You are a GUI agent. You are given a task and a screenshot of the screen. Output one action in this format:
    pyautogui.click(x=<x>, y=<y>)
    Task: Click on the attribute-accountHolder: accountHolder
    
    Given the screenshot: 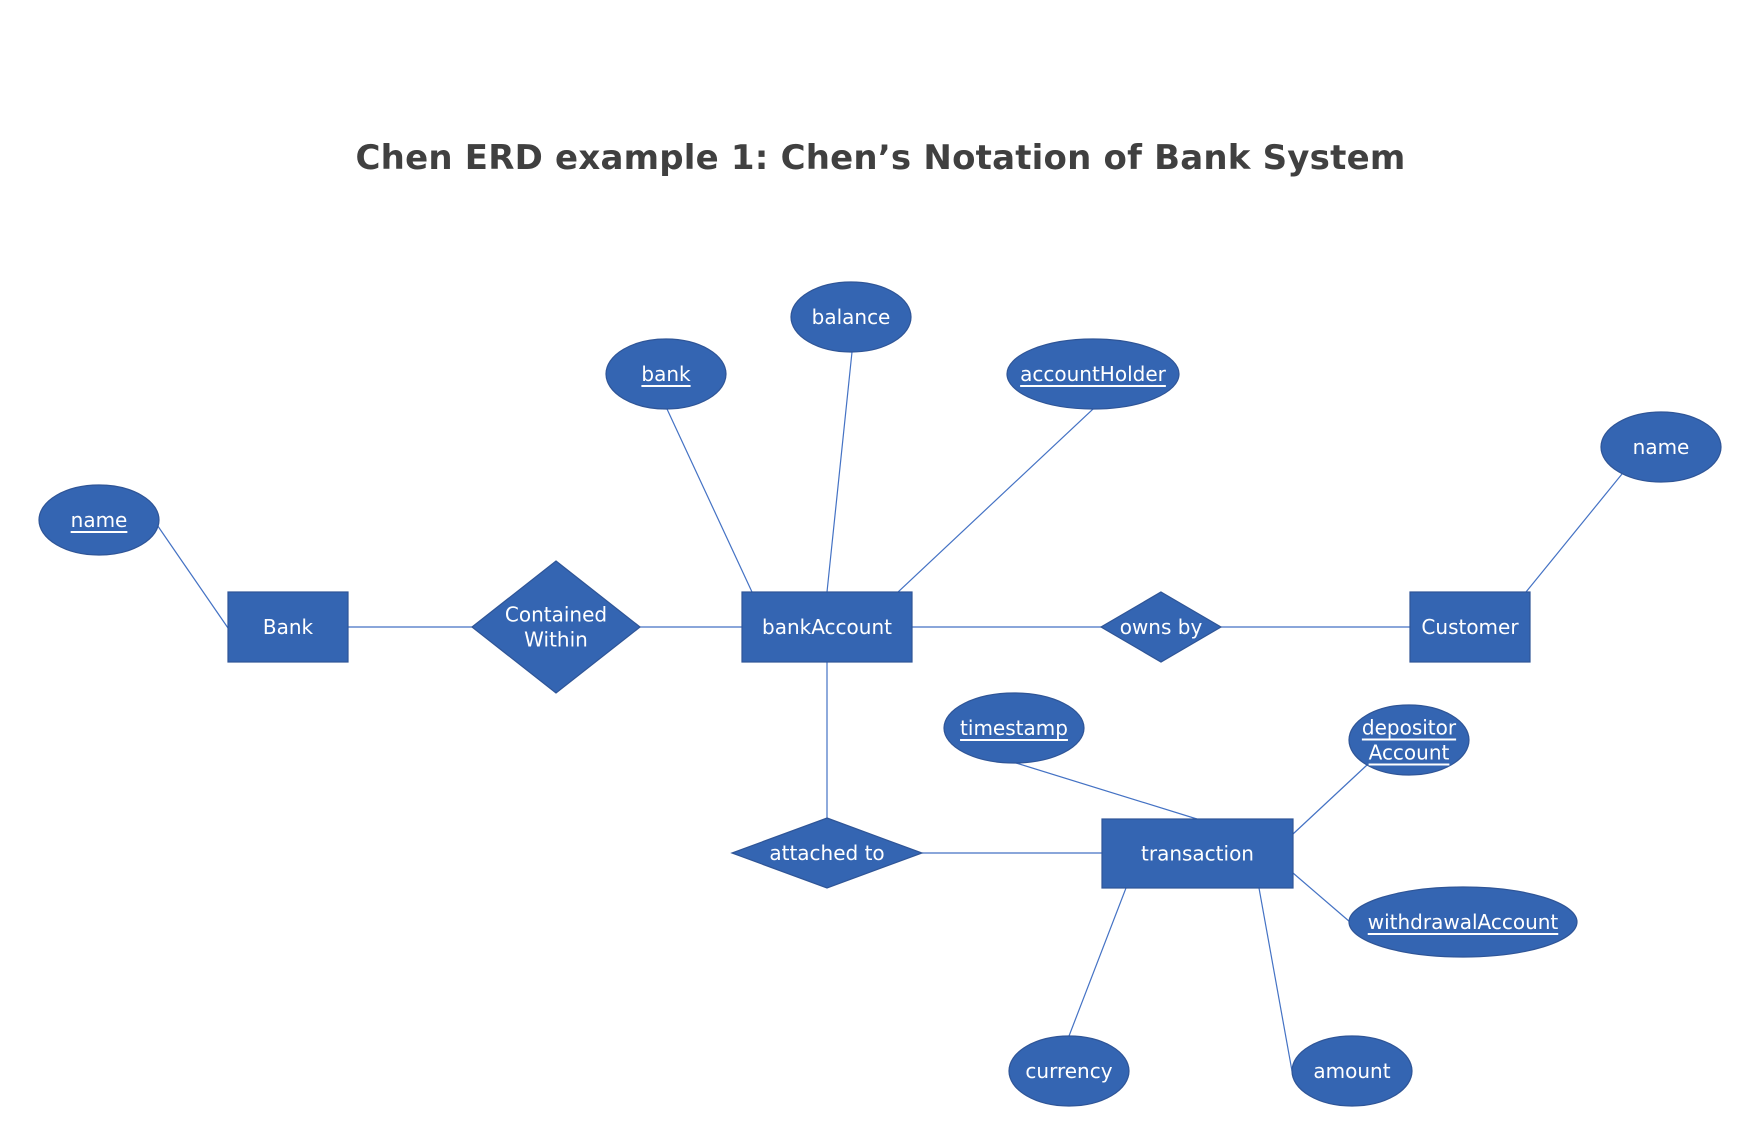 What is the action you would take?
    pyautogui.click(x=1093, y=374)
    